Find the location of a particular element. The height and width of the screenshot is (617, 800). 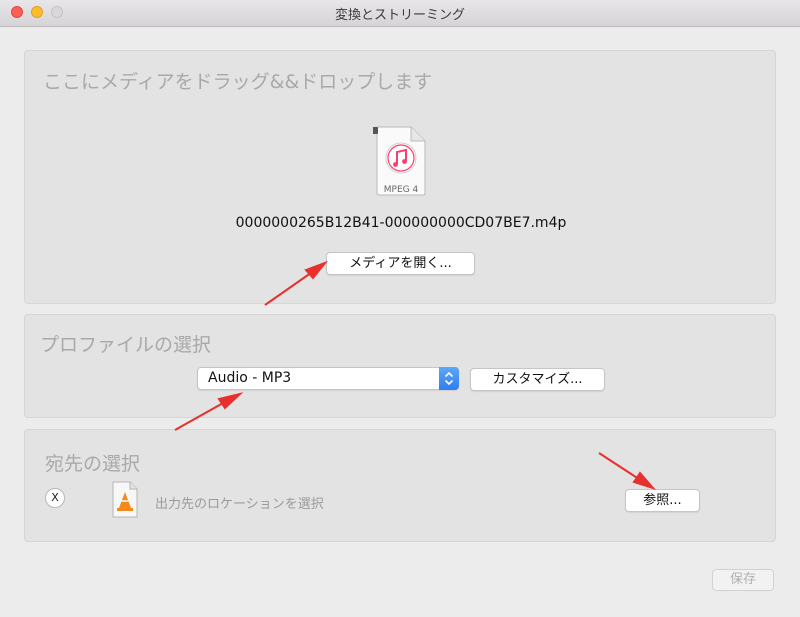

title-bar: 変換とストリーミング is located at coordinates (400, 13).